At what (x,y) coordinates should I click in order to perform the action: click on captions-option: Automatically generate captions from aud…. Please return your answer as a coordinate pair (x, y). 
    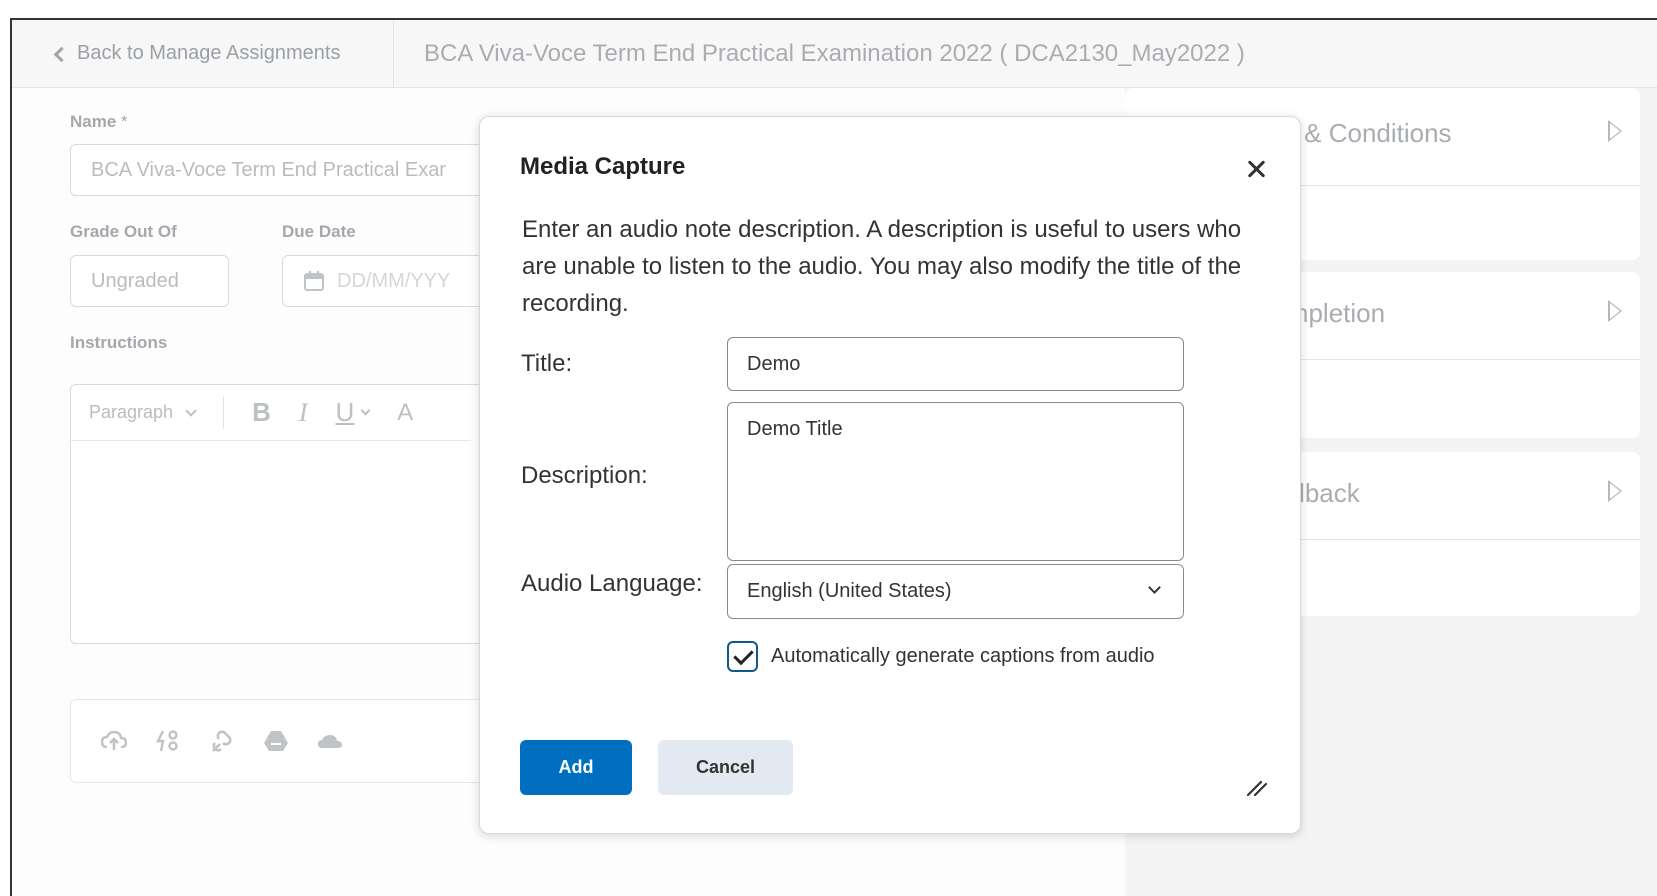
    Looking at the image, I should click on (941, 656).